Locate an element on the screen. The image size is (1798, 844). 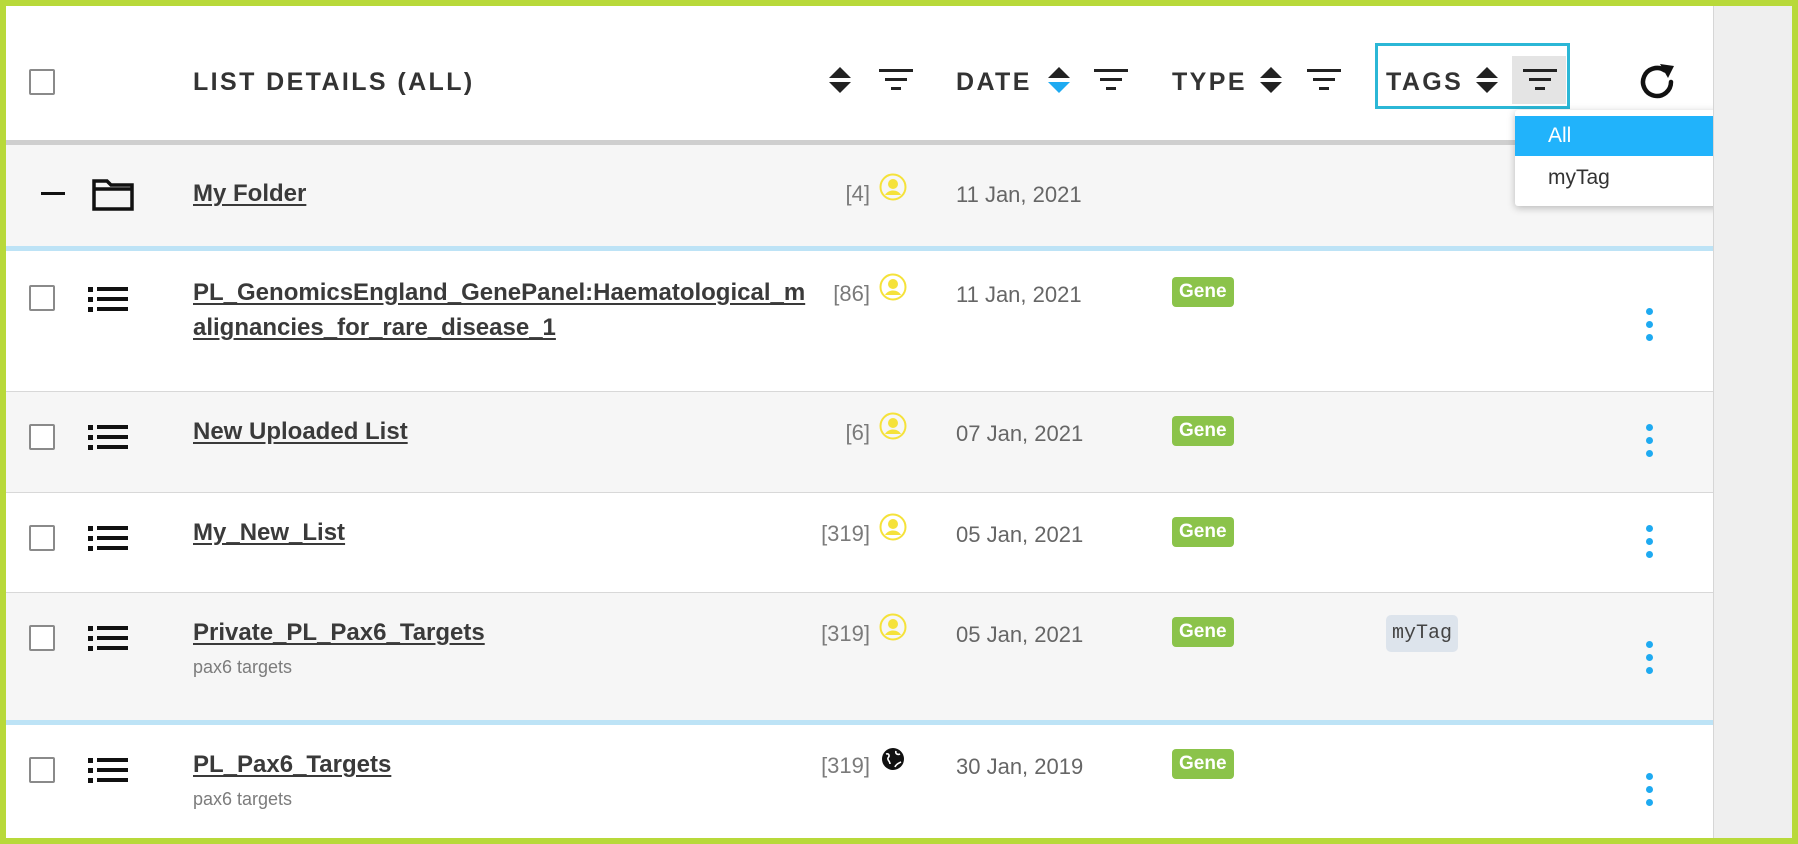
folder-icon is located at coordinates (113, 195).